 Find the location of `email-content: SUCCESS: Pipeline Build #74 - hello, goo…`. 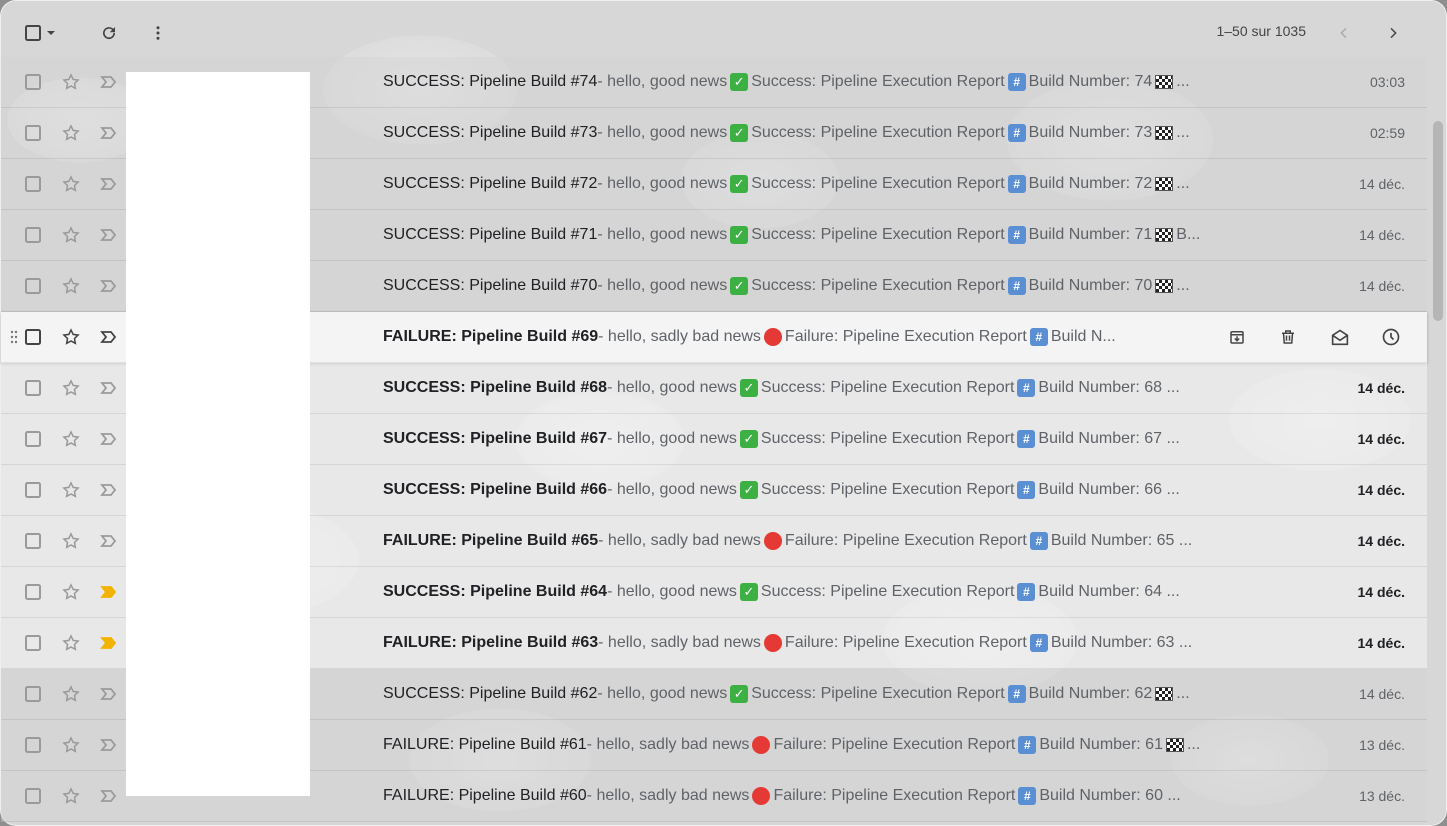

email-content: SUCCESS: Pipeline Build #74 - hello, goo… is located at coordinates (833, 82).